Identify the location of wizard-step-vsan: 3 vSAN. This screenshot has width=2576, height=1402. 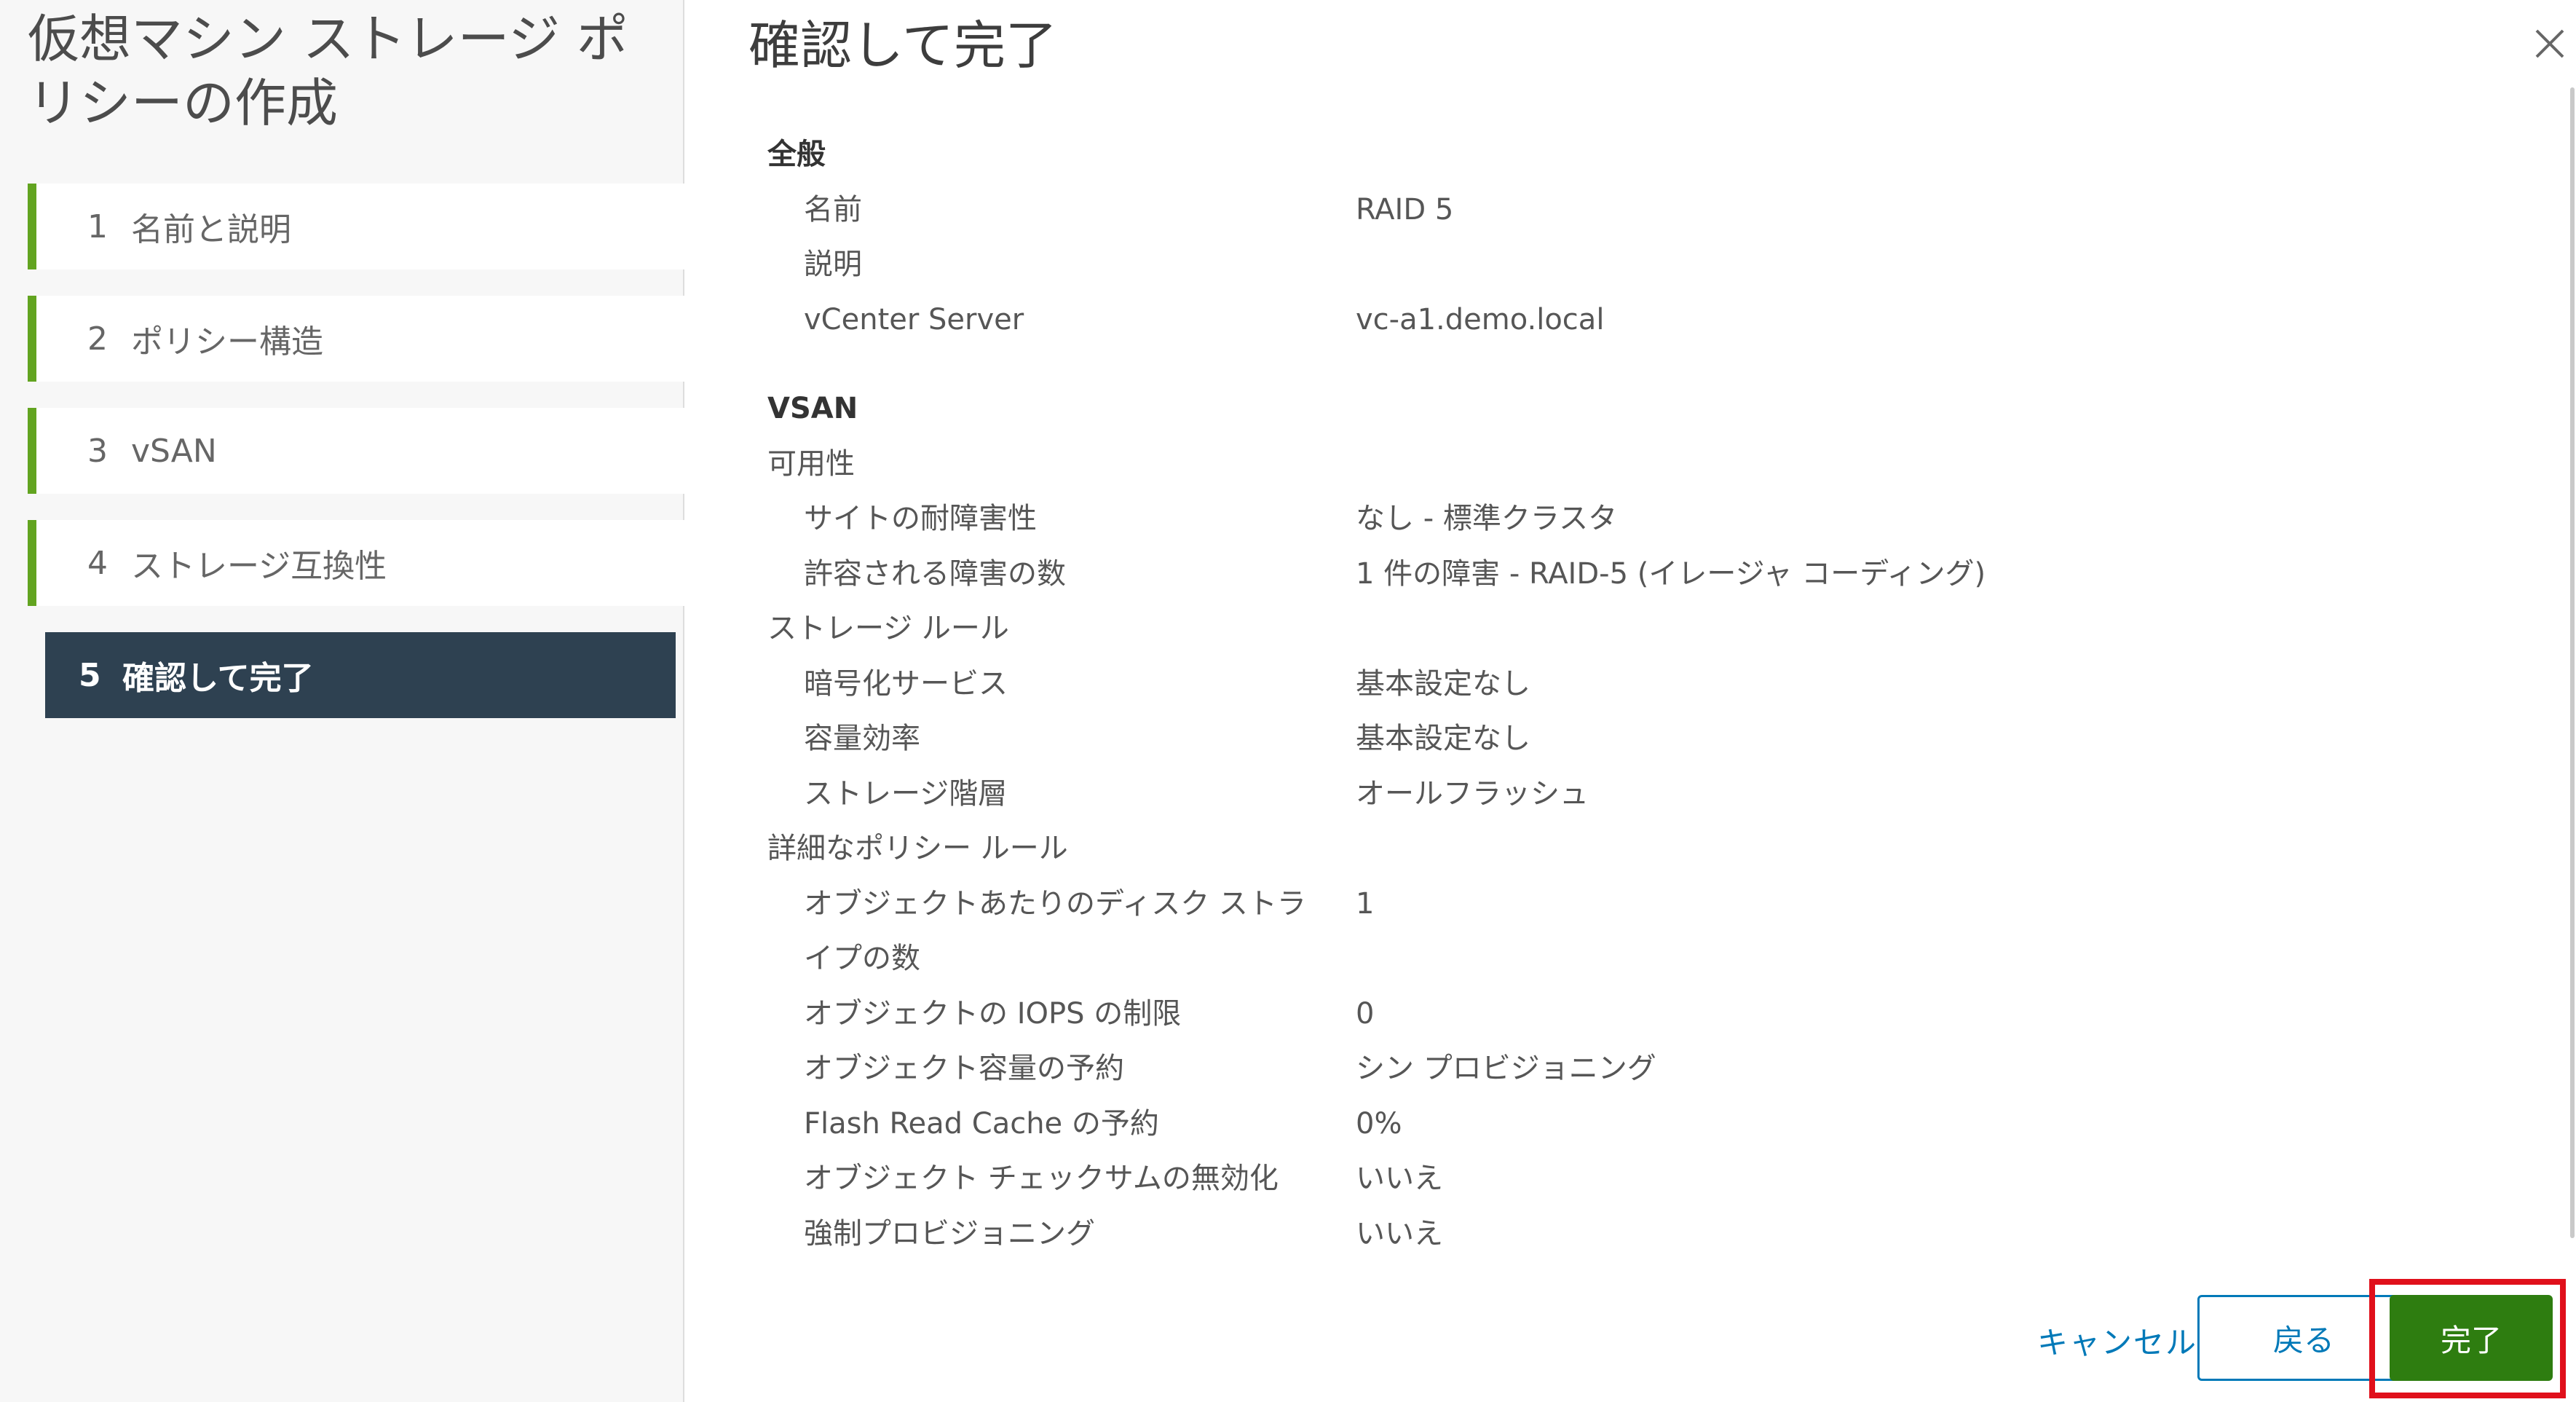
(356, 451).